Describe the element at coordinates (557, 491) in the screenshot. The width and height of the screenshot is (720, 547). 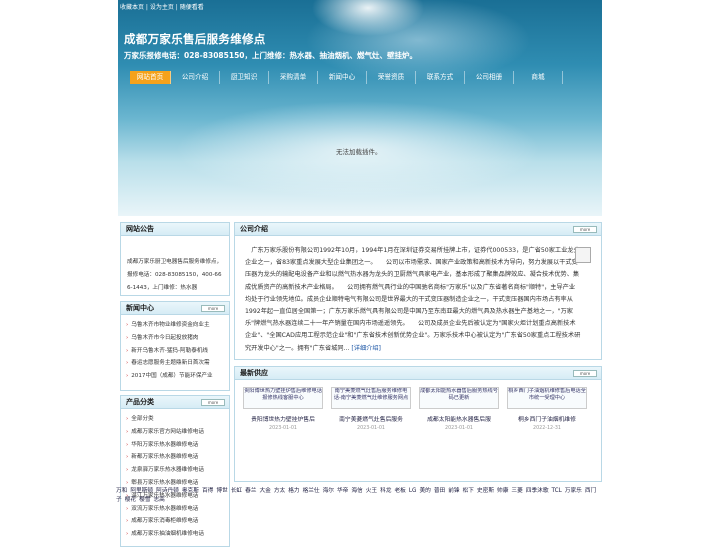
I see `friend-link: TCL` at that location.